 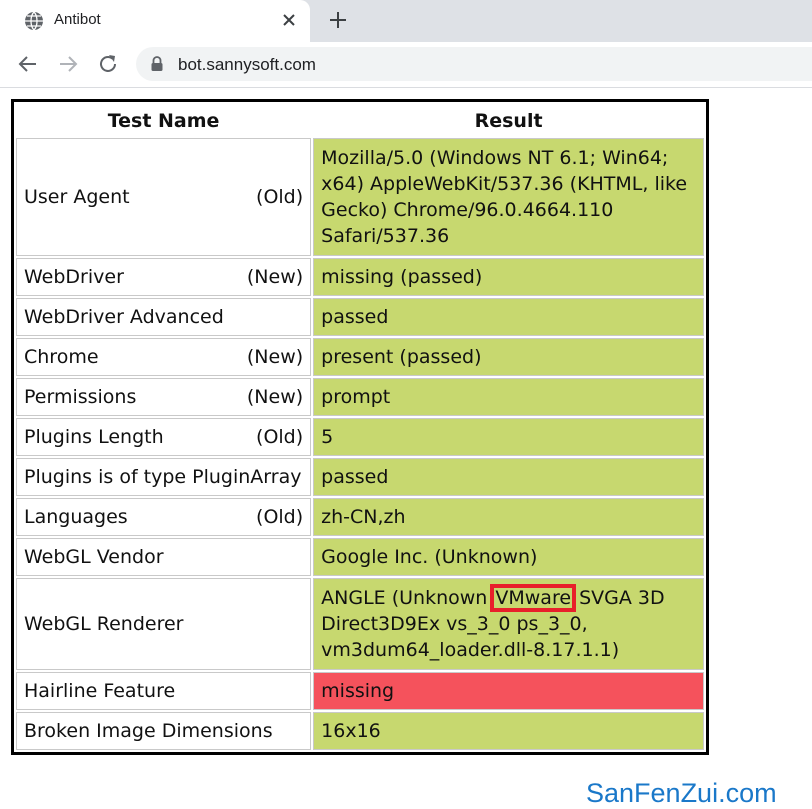 I want to click on globe-icon, so click(x=34, y=21).